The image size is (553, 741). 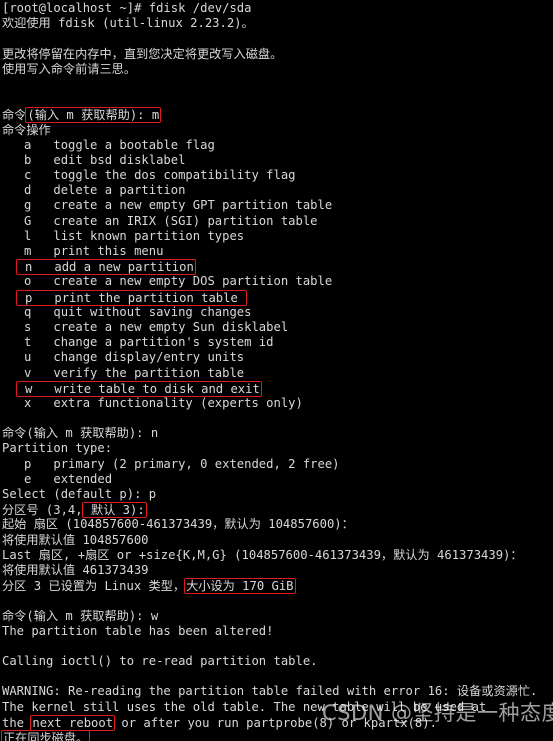 I want to click on line-text: The partition table has been altered!, so click(x=138, y=630).